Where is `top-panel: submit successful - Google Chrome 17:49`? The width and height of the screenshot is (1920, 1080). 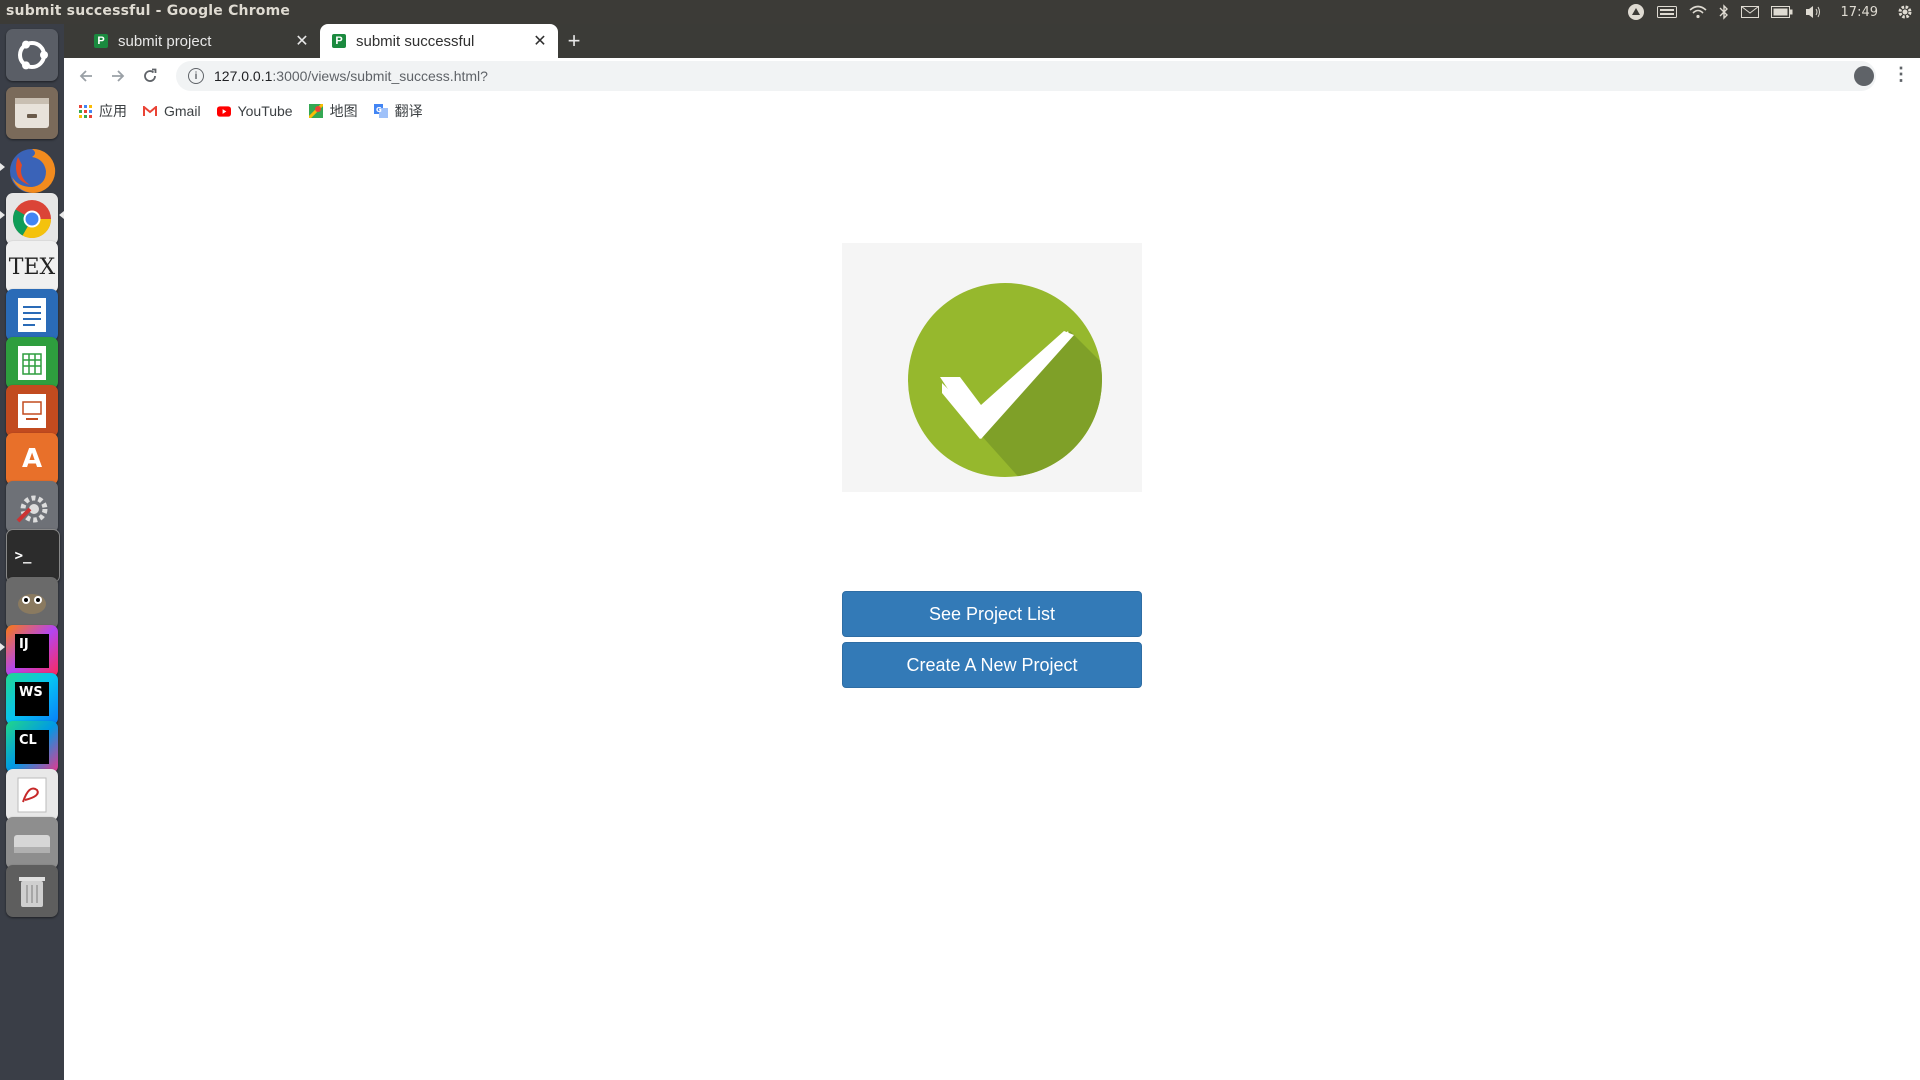
top-panel: submit successful - Google Chrome 17:49 is located at coordinates (960, 12).